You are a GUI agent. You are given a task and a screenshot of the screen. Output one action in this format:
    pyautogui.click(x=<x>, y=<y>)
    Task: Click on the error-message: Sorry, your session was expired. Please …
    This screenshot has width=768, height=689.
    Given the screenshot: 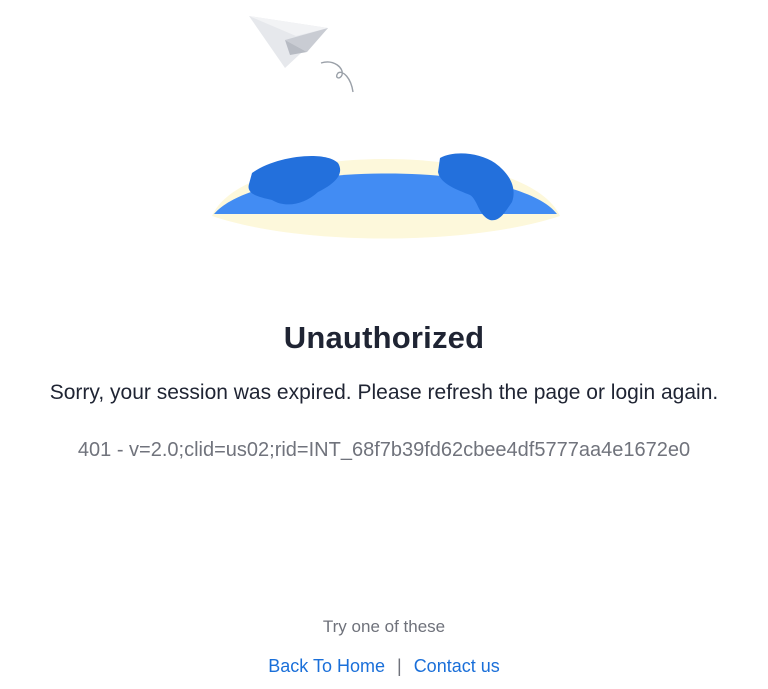 What is the action you would take?
    pyautogui.click(x=384, y=392)
    